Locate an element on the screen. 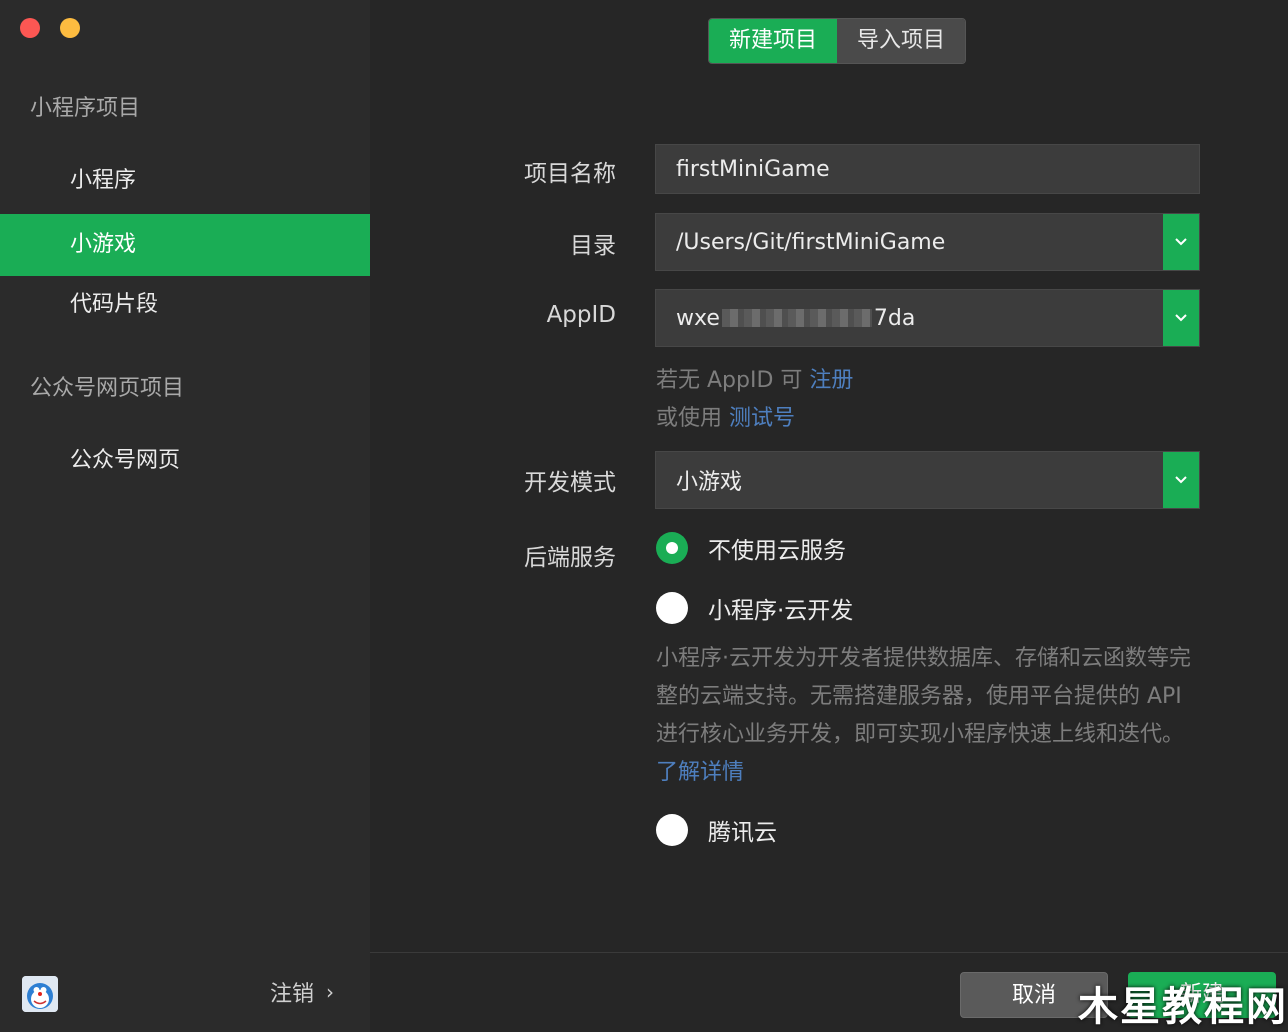  appid-masked-section is located at coordinates (796, 318).